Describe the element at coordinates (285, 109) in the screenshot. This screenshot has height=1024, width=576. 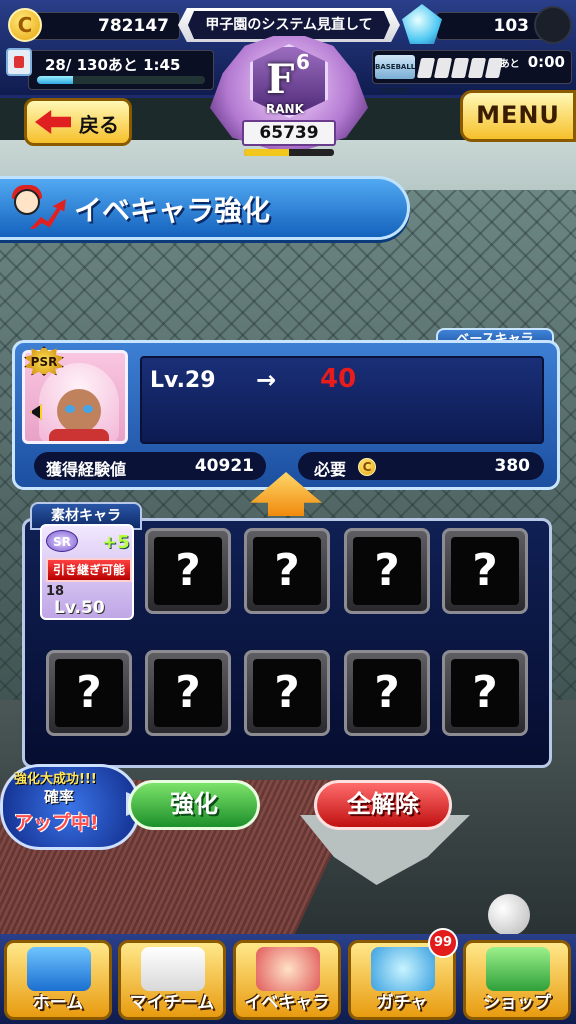
I see `rank-label: RANK` at that location.